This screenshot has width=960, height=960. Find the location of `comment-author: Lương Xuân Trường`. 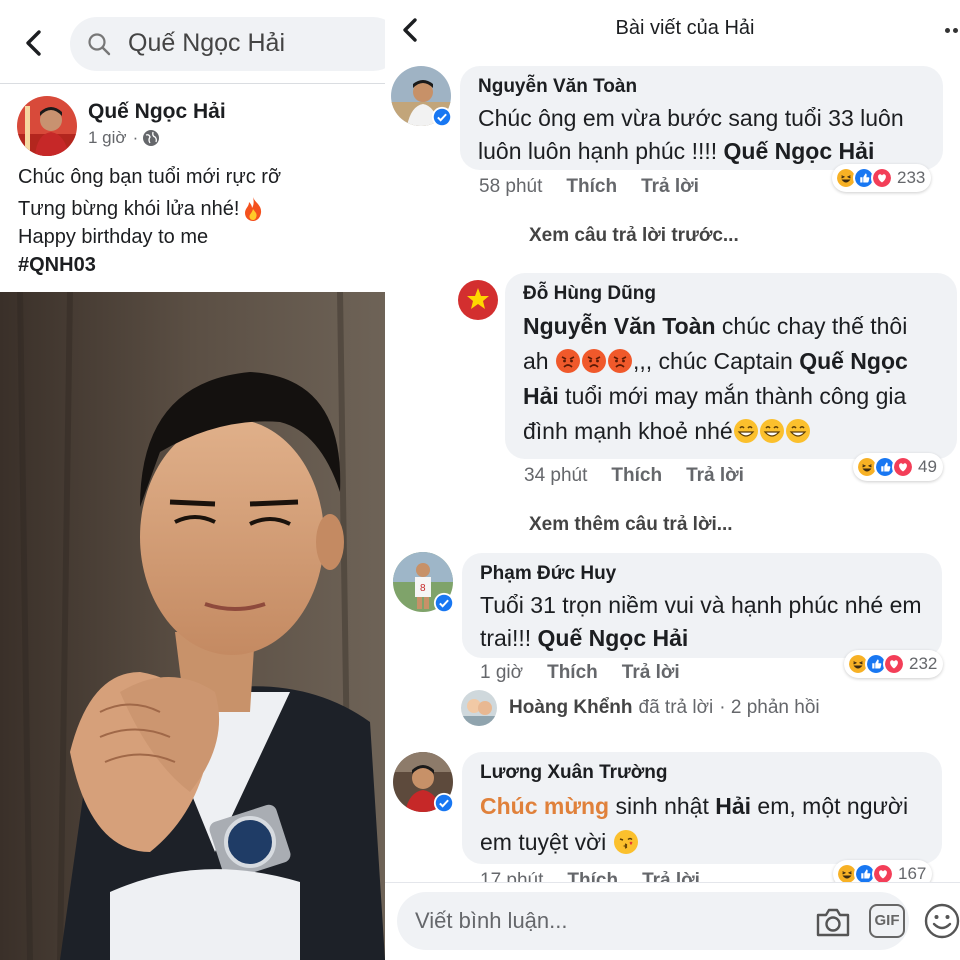

comment-author: Lương Xuân Trường is located at coordinates (702, 773).